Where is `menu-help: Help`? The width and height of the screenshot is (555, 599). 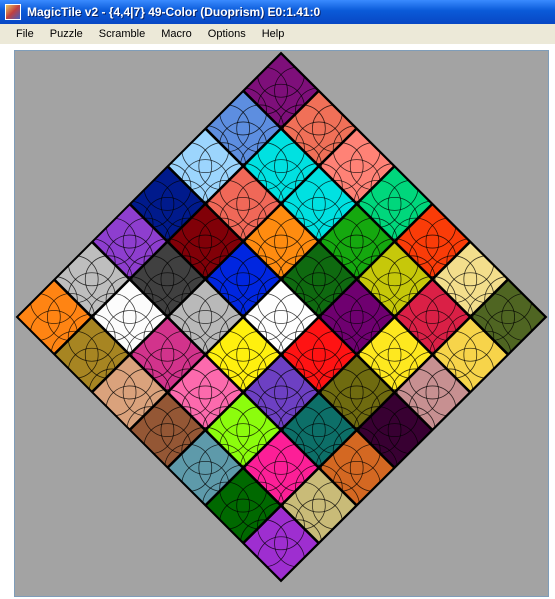 menu-help: Help is located at coordinates (273, 34).